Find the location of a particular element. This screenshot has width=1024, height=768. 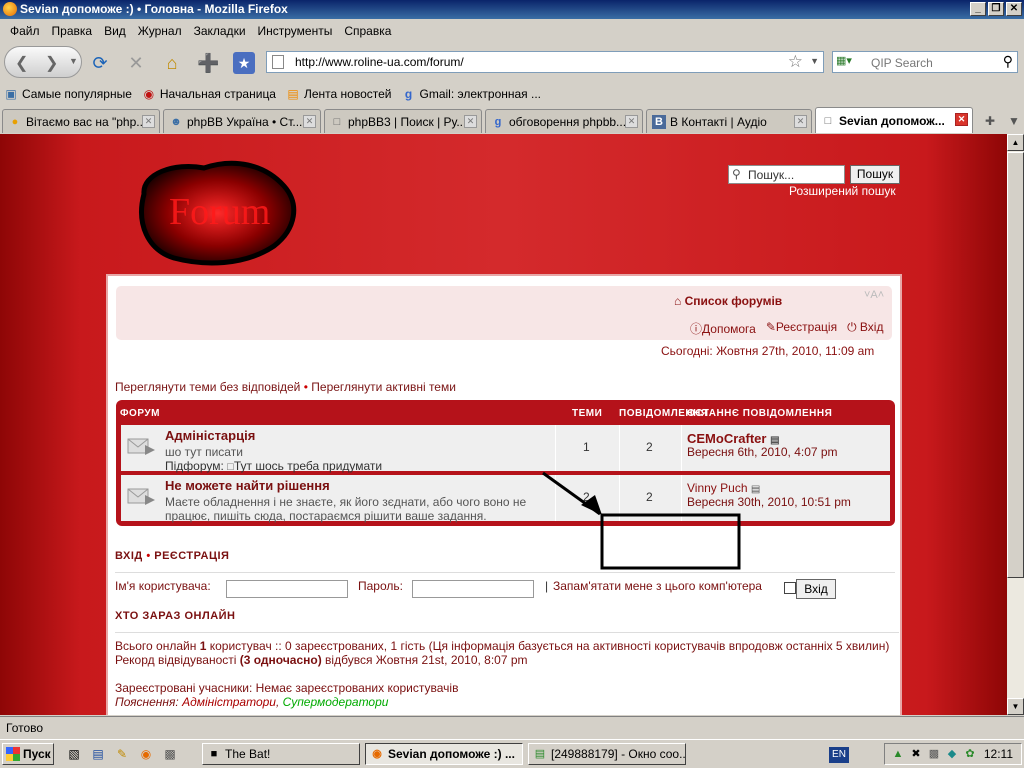

login-heading: ВХІД • РЕЄСТРАЦІЯ is located at coordinates (172, 556).